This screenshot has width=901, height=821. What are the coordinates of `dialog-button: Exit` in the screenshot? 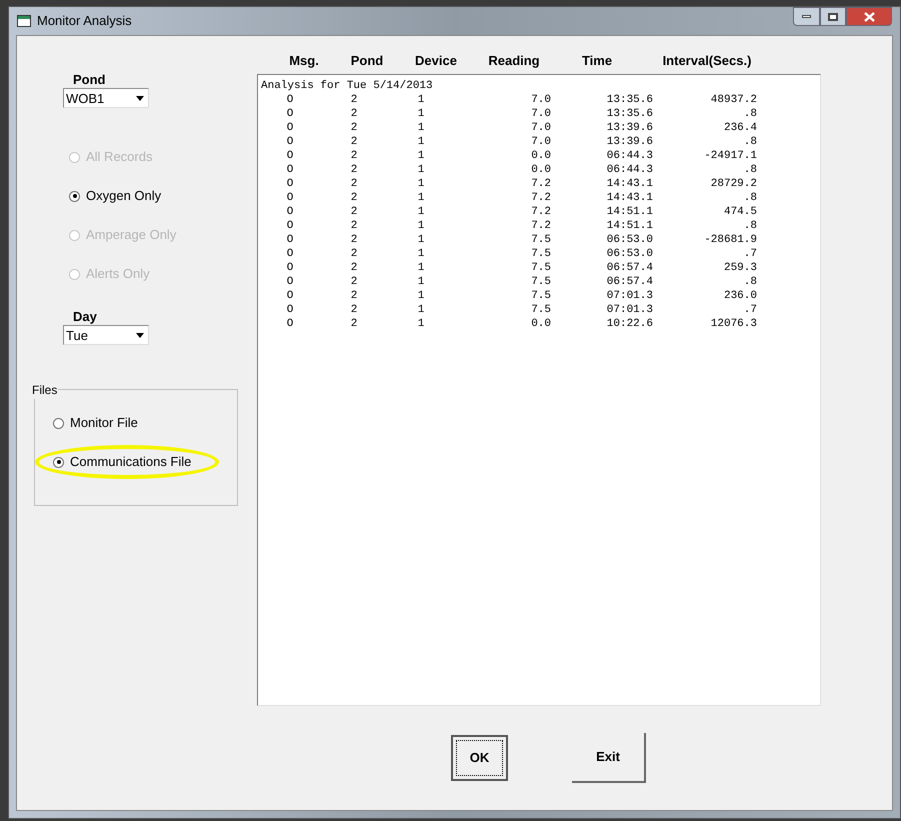 It's located at (609, 758).